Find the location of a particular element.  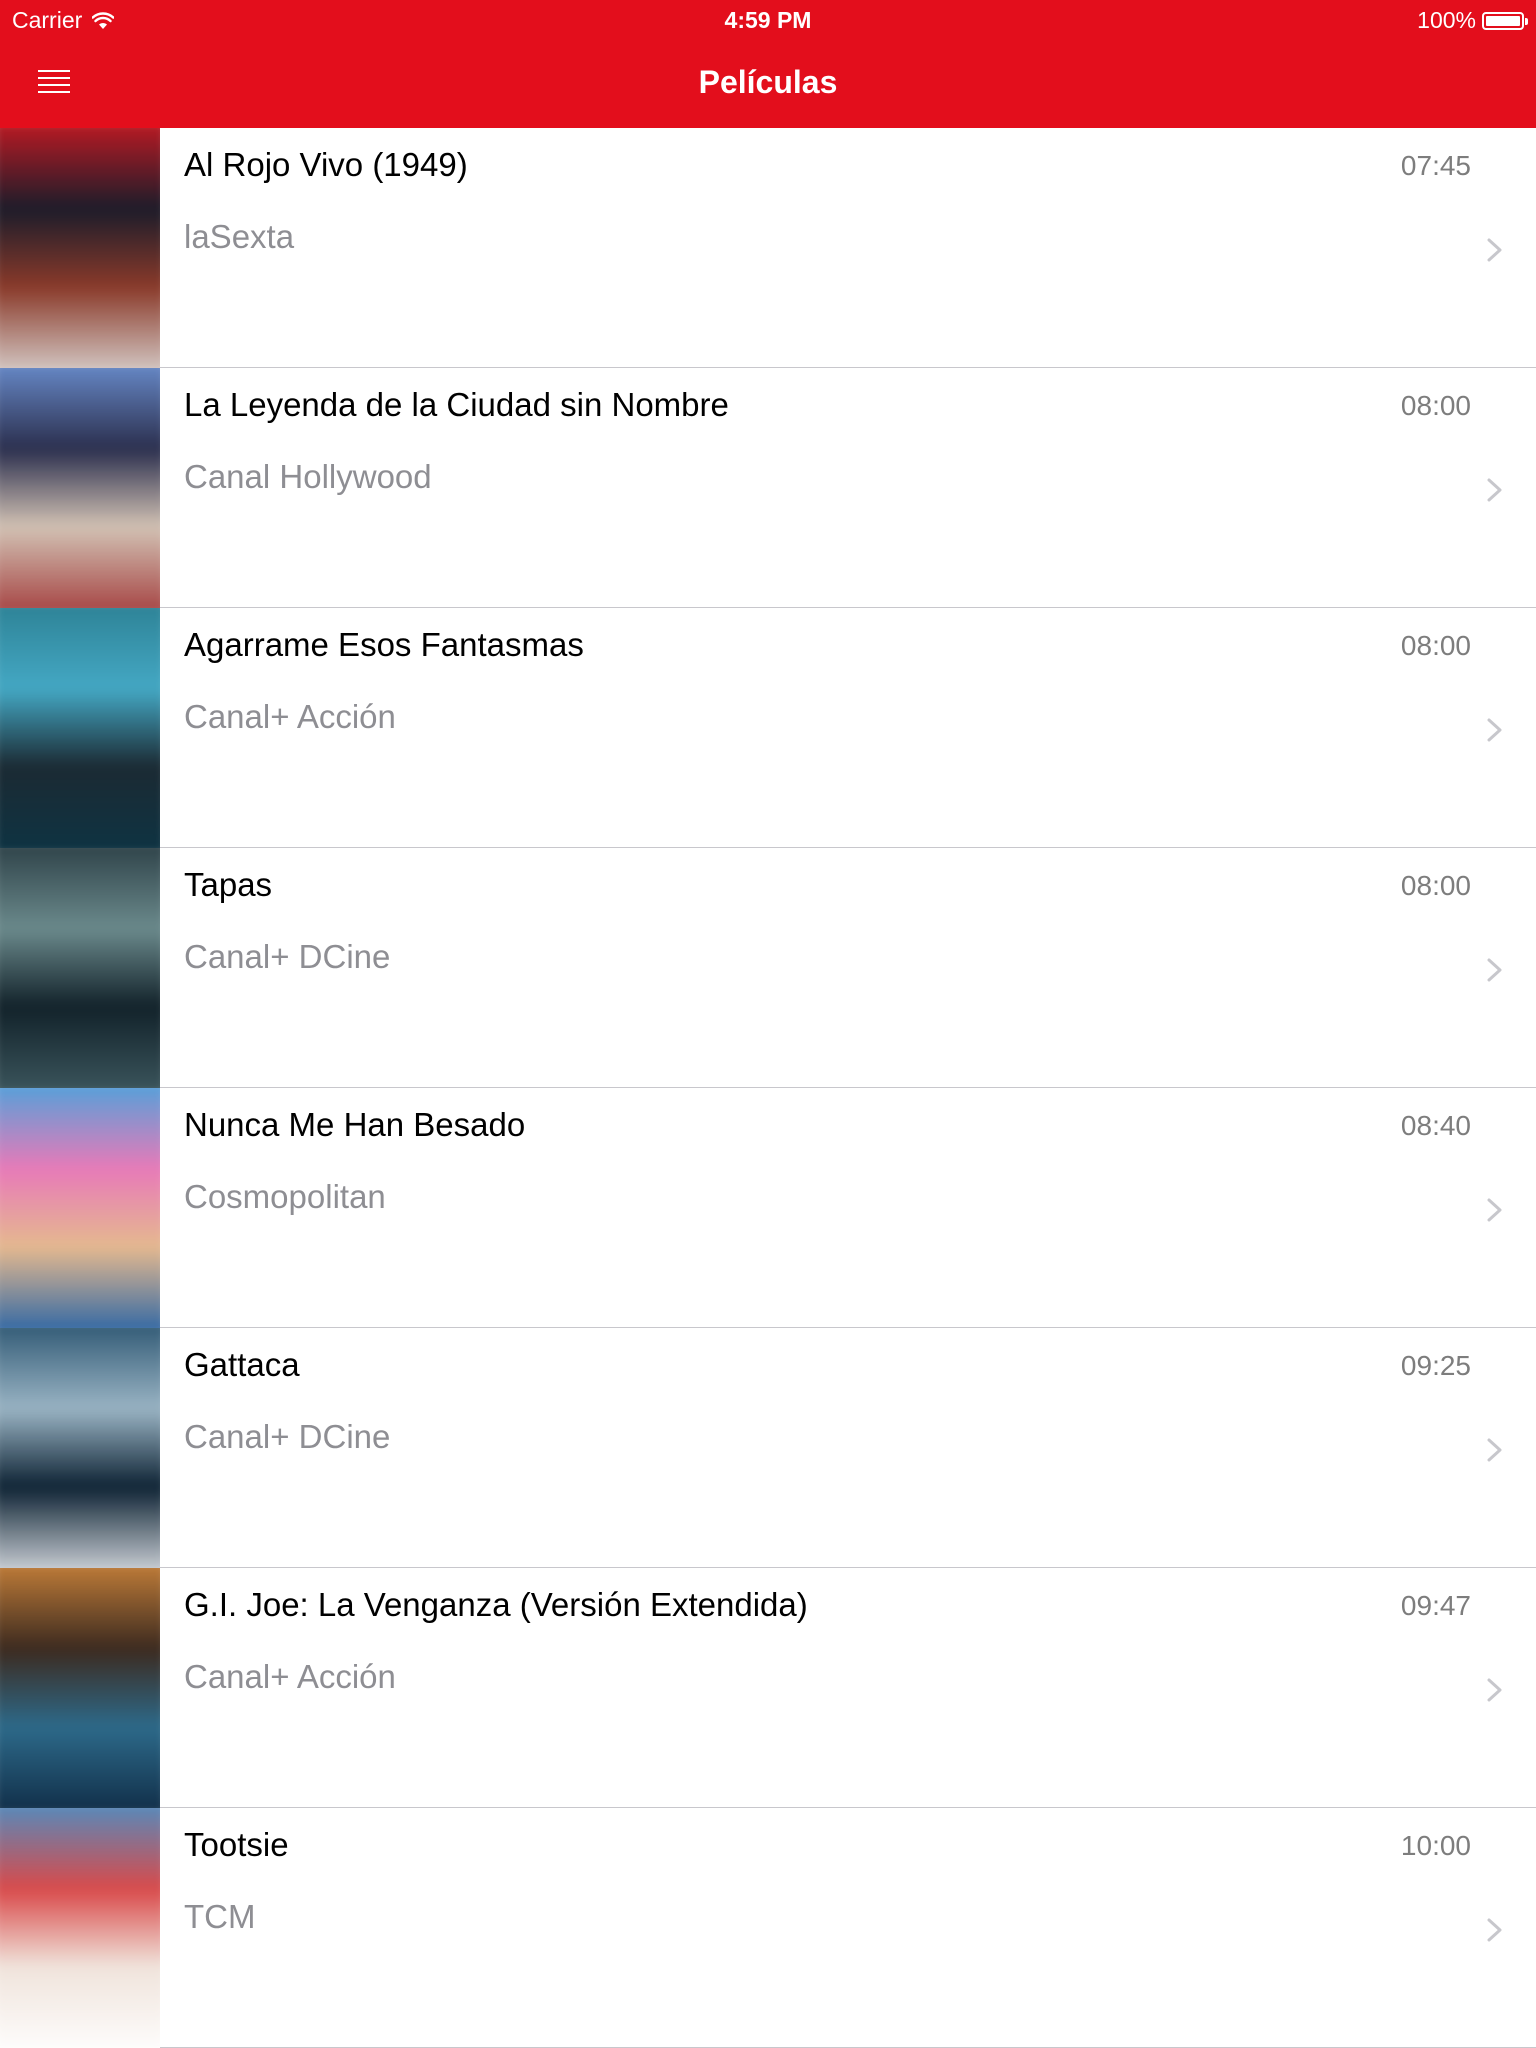

movie-channel: laSexta is located at coordinates (239, 236).